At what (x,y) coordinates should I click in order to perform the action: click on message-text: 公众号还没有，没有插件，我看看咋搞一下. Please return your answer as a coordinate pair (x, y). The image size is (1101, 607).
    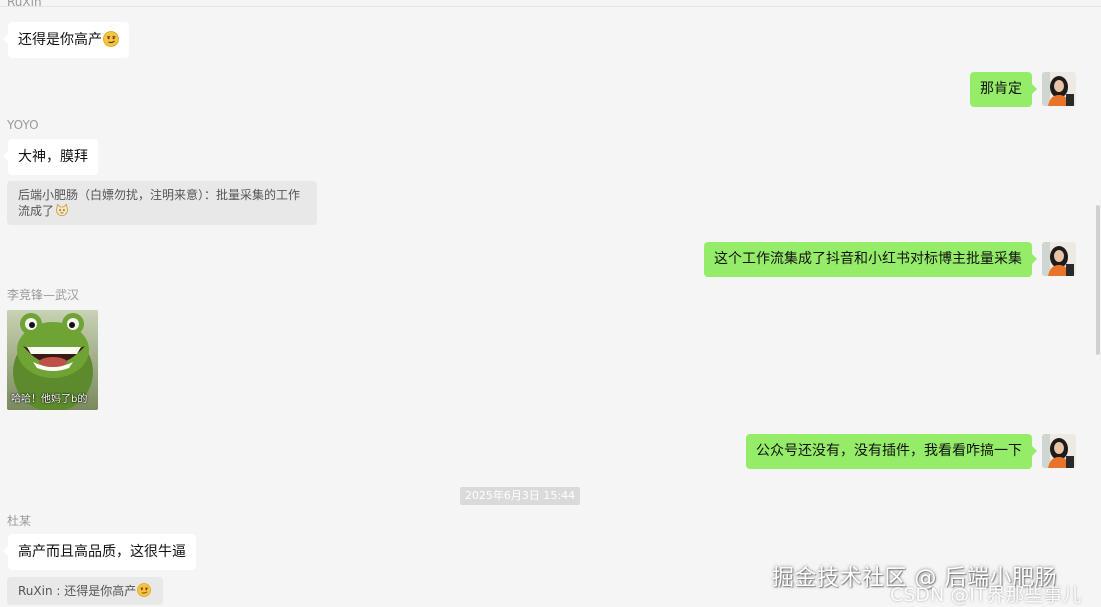
    Looking at the image, I should click on (889, 451).